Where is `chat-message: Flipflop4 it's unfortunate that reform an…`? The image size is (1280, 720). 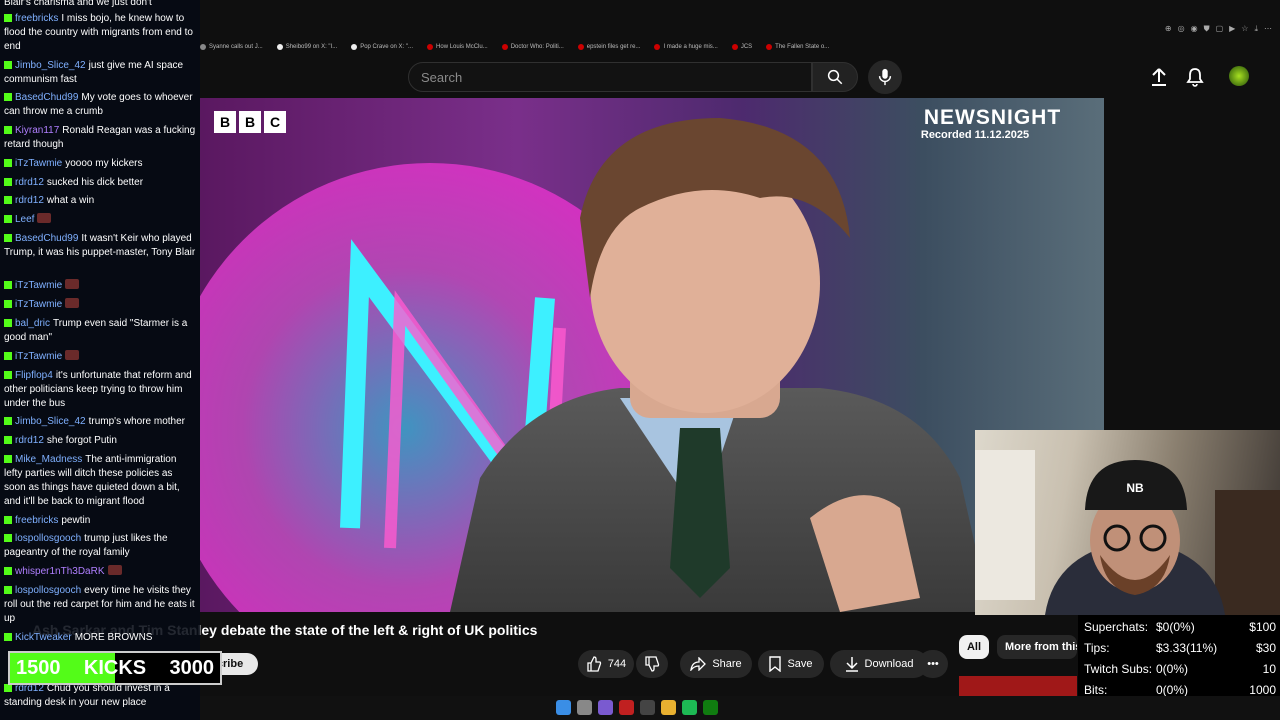 chat-message: Flipflop4 it's unfortunate that reform an… is located at coordinates (100, 390).